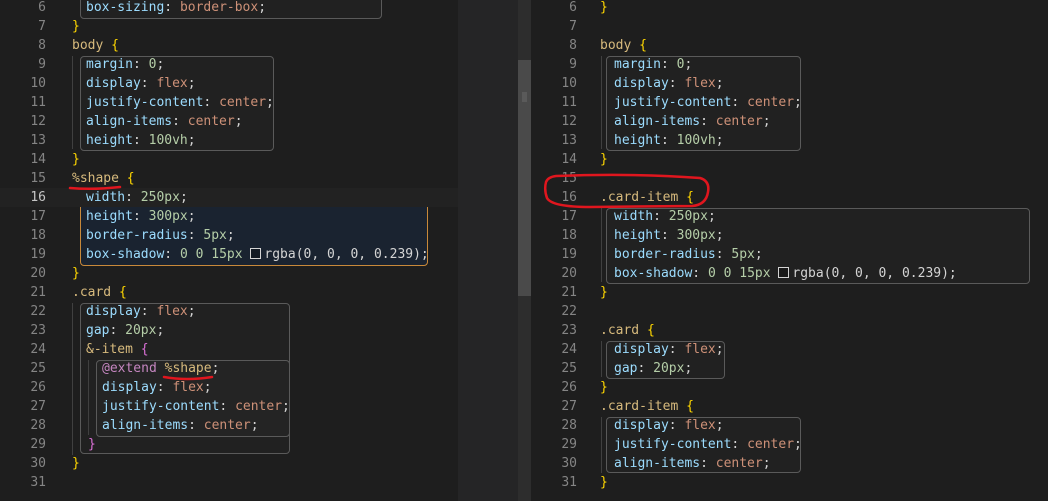 The image size is (1048, 501). Describe the element at coordinates (161, 406) in the screenshot. I see `code-token: justify-content` at that location.